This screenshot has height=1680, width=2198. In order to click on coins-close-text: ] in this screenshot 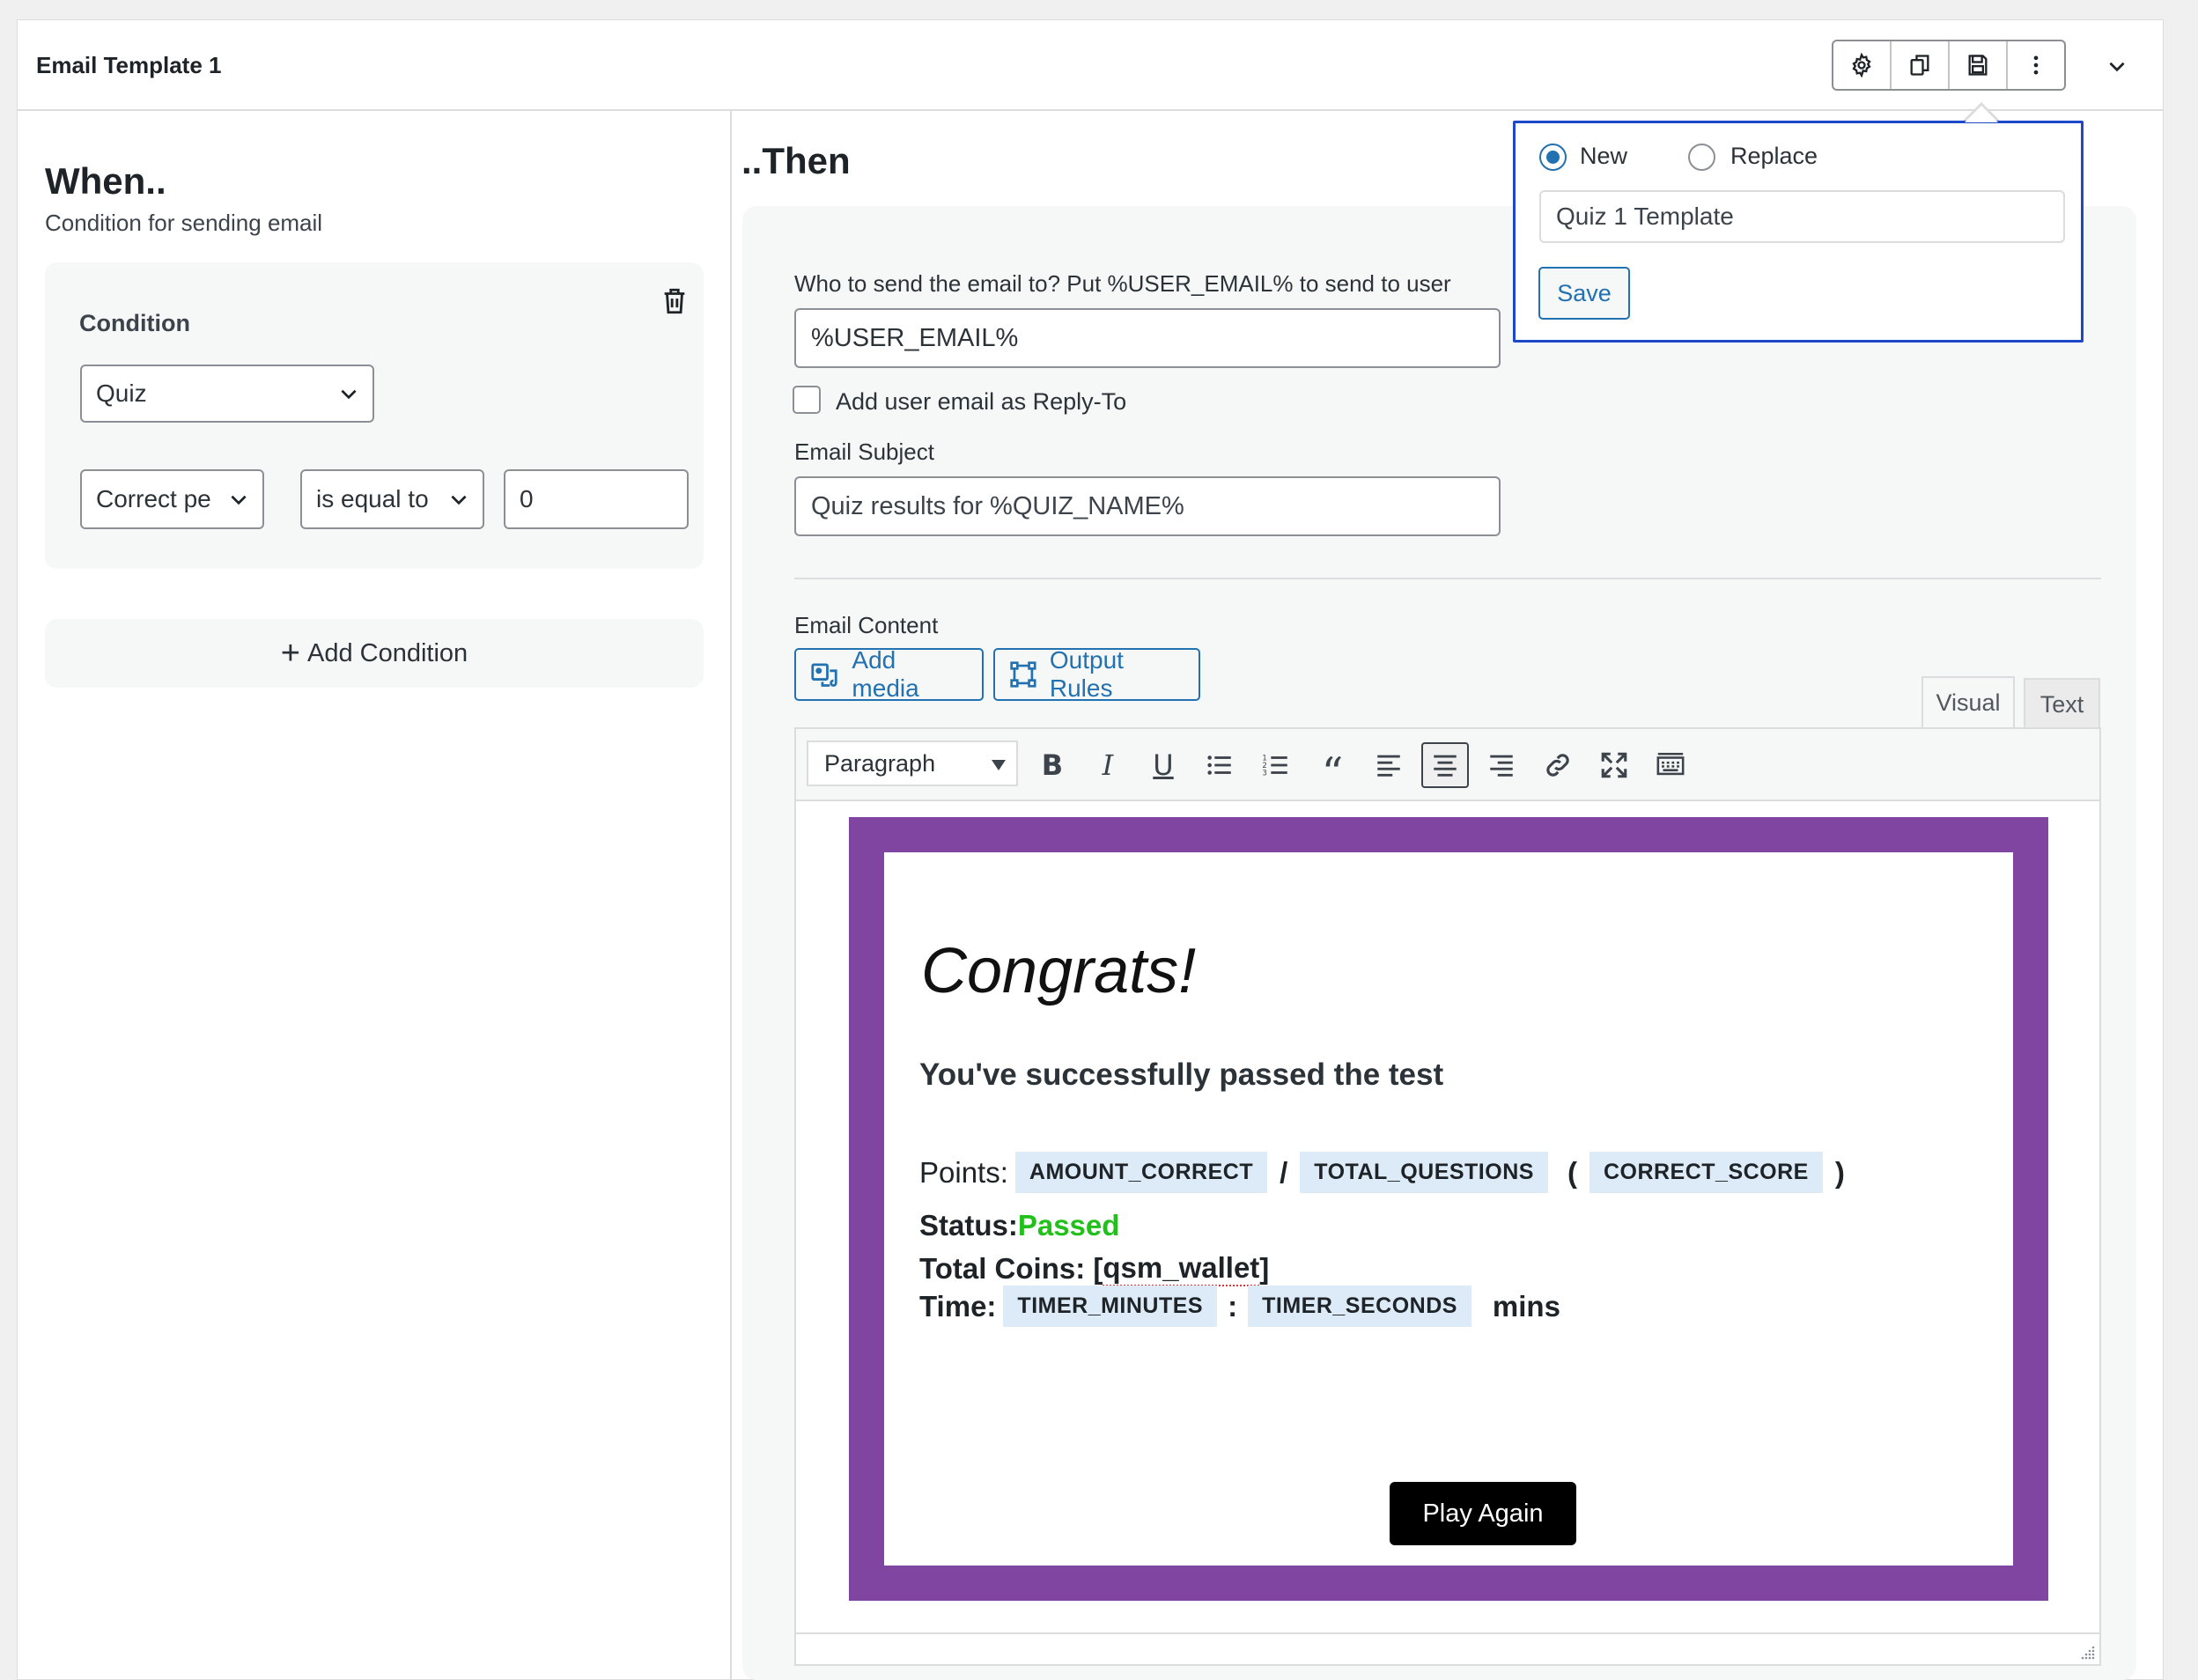, I will do `click(1265, 1268)`.